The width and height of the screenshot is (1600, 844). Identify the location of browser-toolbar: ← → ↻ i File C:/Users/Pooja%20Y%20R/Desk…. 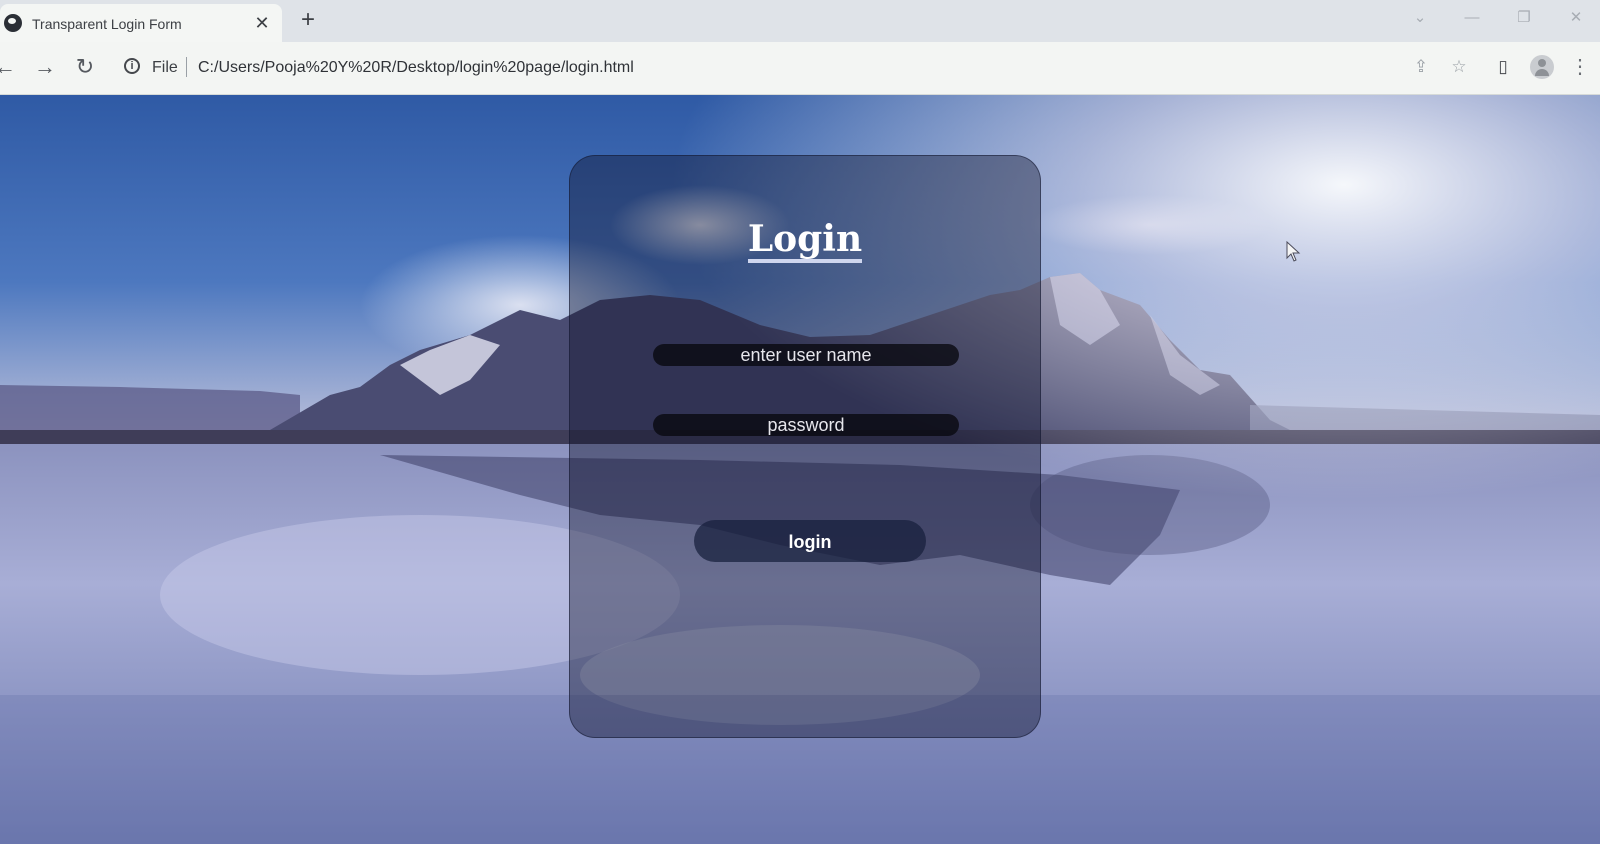
(800, 68).